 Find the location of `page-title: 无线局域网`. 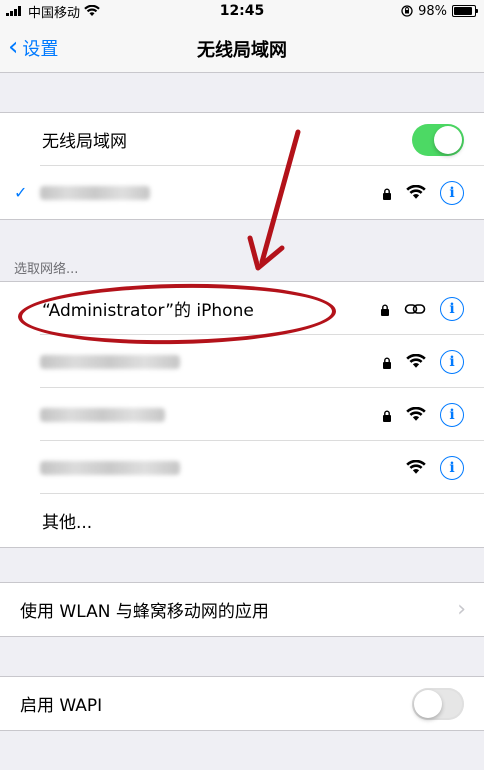

page-title: 无线局域网 is located at coordinates (242, 50).